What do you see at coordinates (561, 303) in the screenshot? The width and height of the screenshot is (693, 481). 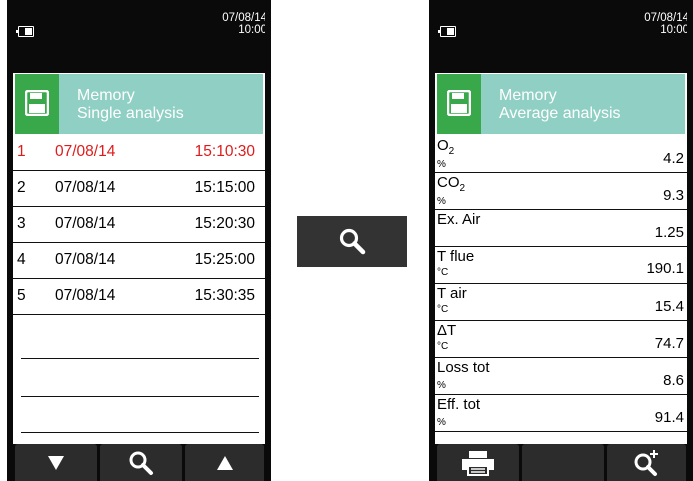 I see `measurement-row: T air °C 15.4` at bounding box center [561, 303].